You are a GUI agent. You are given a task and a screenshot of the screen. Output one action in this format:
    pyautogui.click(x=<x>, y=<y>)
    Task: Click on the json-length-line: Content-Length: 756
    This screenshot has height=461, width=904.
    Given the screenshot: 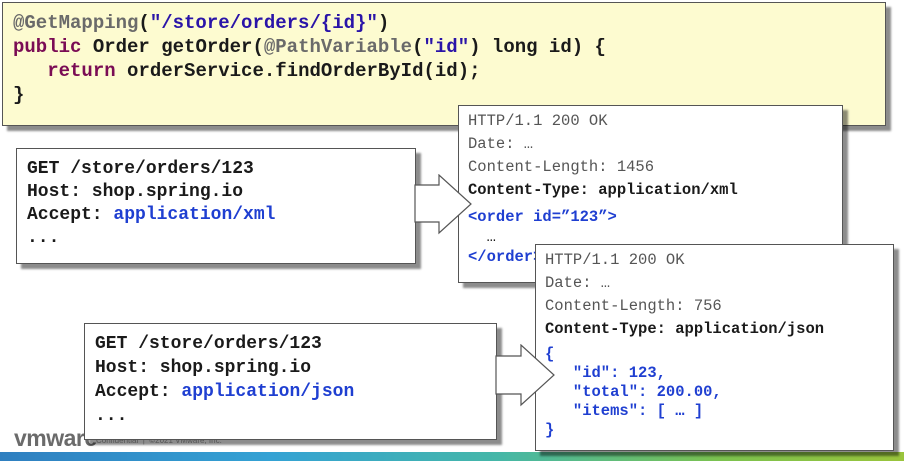 What is the action you would take?
    pyautogui.click(x=633, y=306)
    